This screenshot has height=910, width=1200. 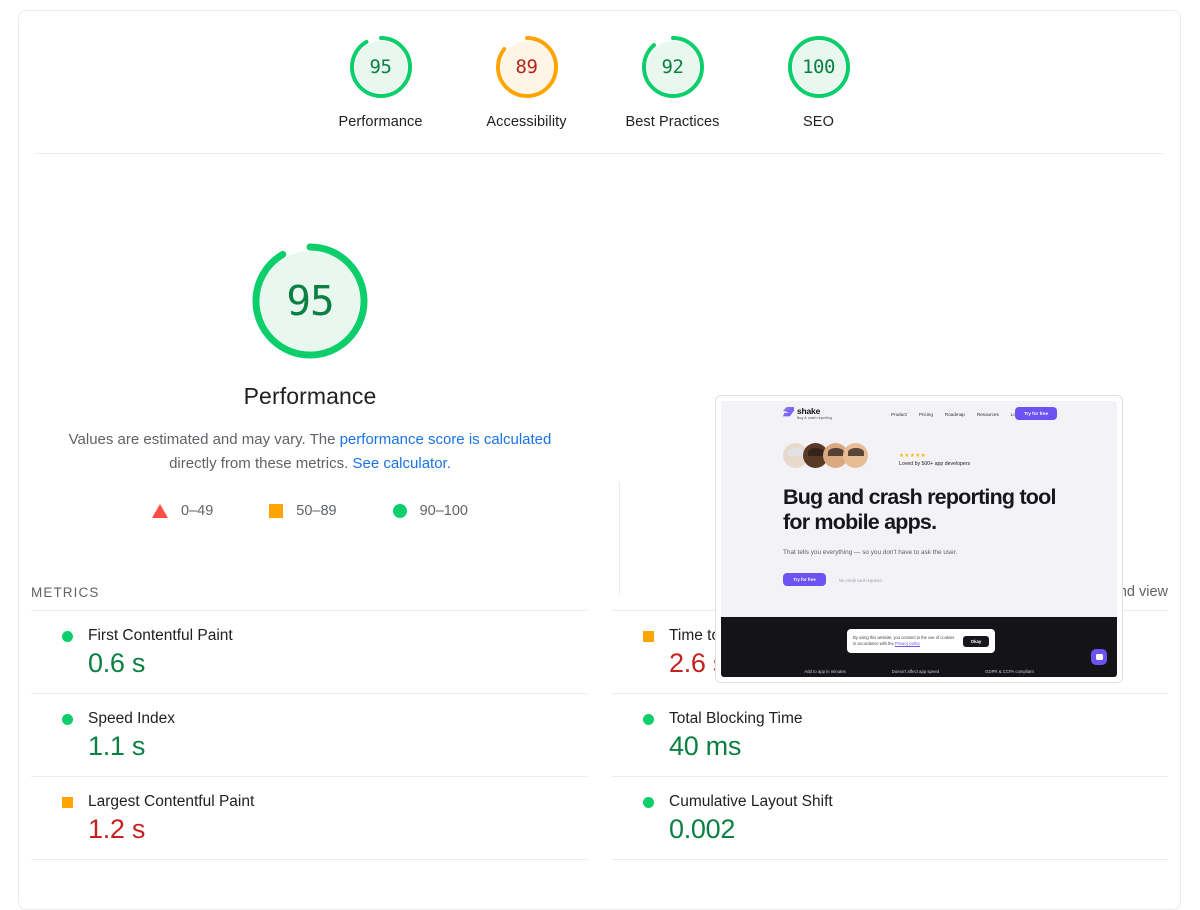 What do you see at coordinates (261, 463) in the screenshot?
I see `description-text-2: directly from these metrics.` at bounding box center [261, 463].